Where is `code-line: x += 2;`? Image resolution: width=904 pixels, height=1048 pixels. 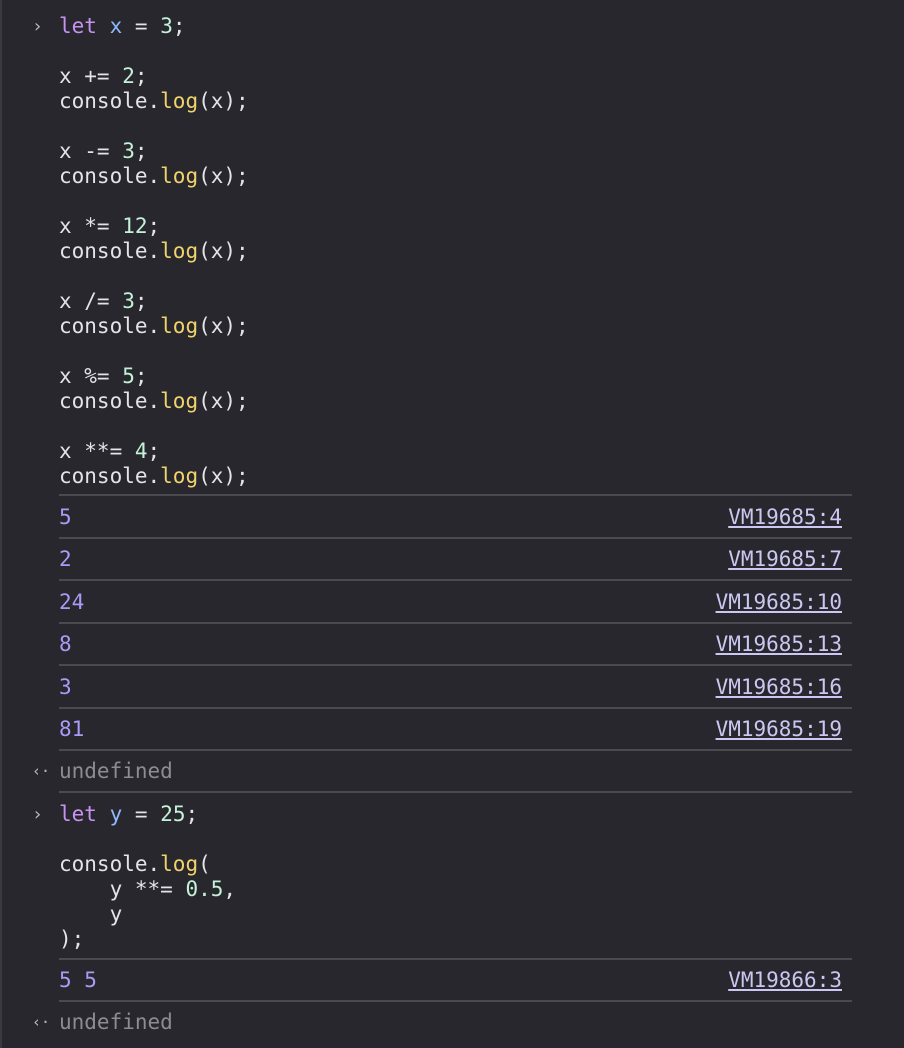 code-line: x += 2; is located at coordinates (103, 76).